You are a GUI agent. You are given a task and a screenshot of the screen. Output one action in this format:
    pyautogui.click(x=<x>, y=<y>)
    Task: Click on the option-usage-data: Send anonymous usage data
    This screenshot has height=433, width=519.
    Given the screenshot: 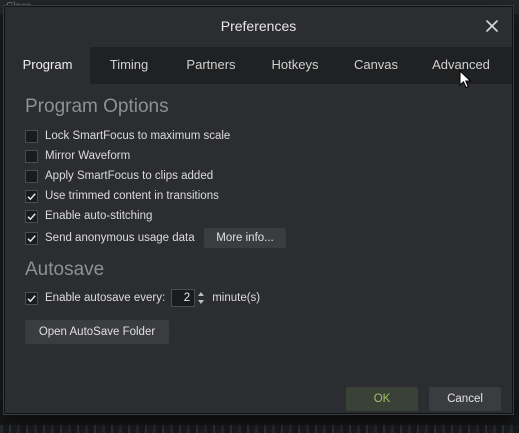 What is the action you would take?
    pyautogui.click(x=110, y=238)
    